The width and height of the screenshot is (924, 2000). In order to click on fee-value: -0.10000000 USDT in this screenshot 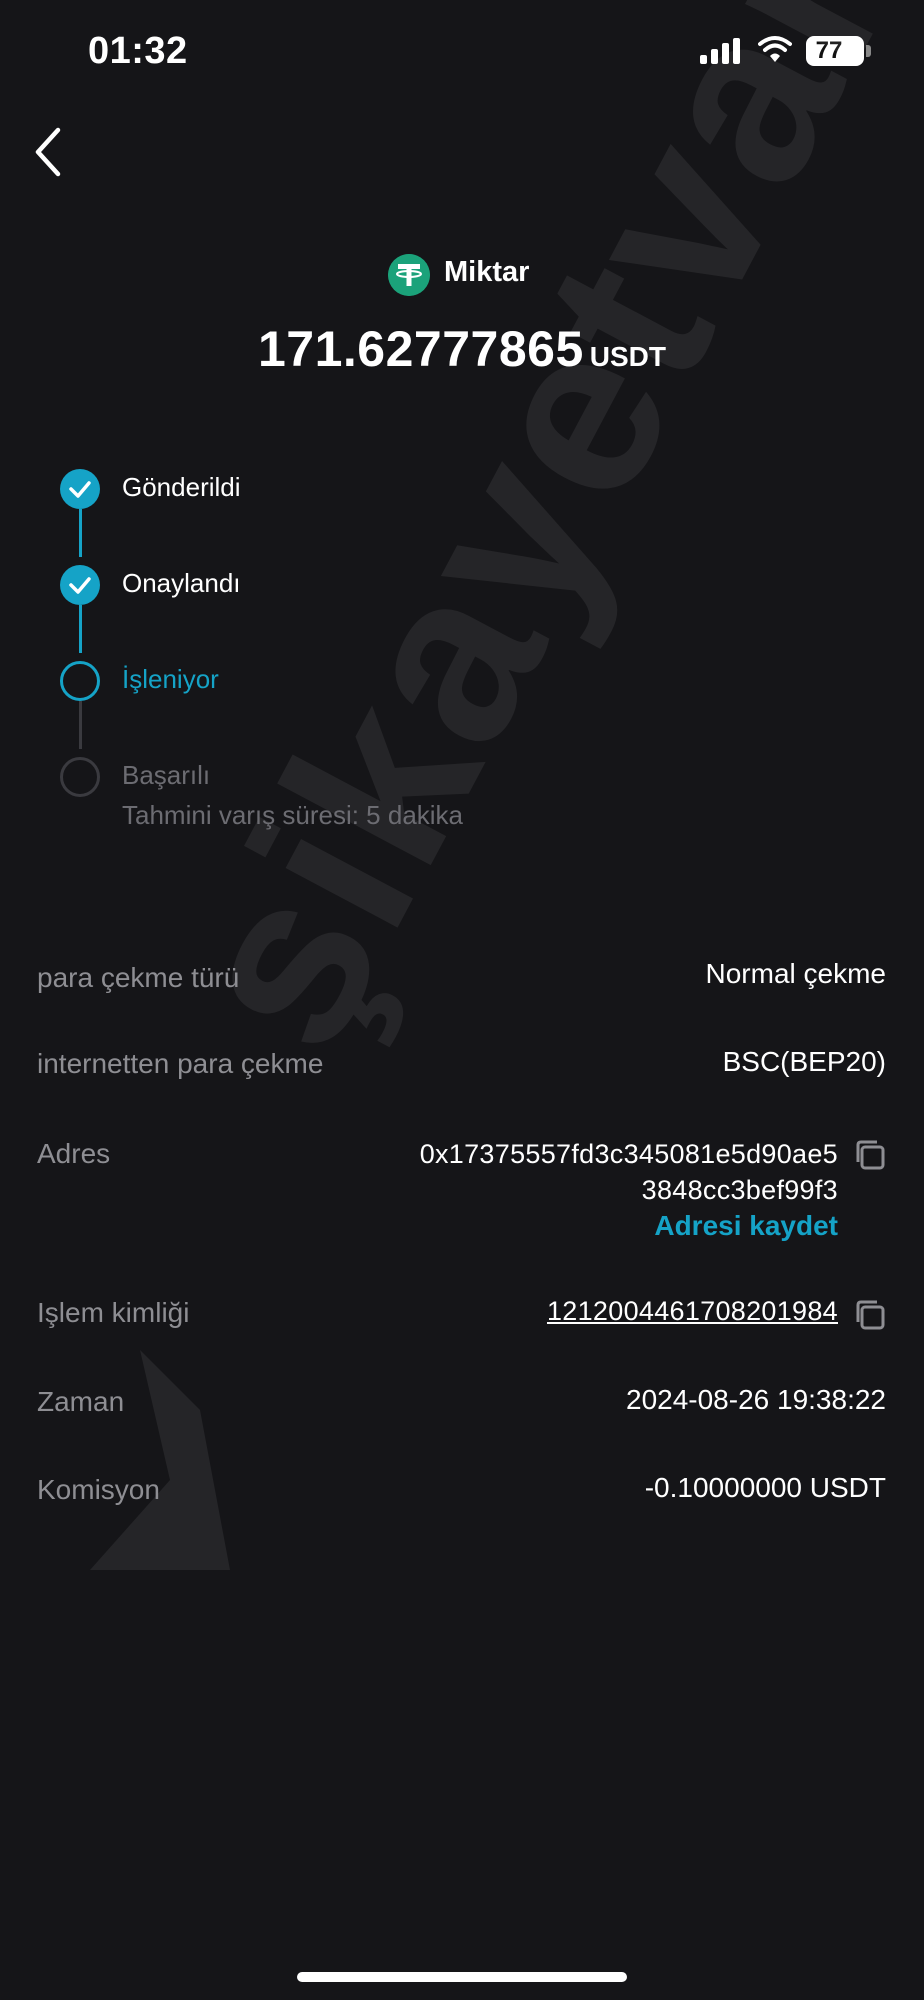, I will do `click(765, 1487)`.